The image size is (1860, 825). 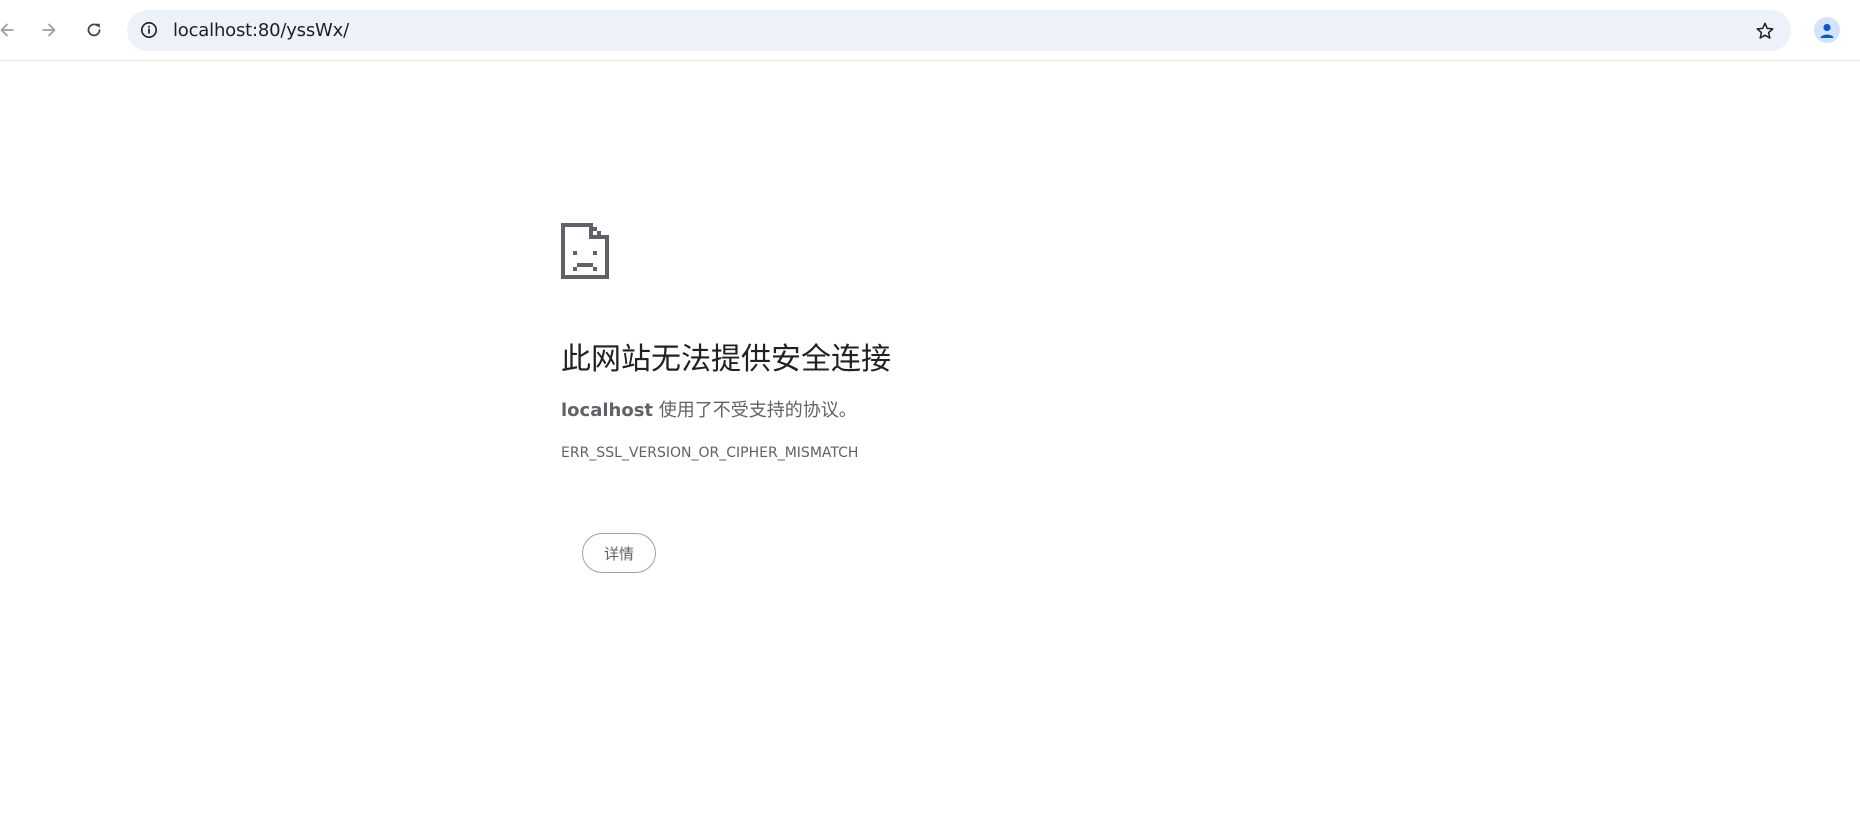 I want to click on error-description: localhost 使用了不受支持的协议。, so click(x=709, y=409).